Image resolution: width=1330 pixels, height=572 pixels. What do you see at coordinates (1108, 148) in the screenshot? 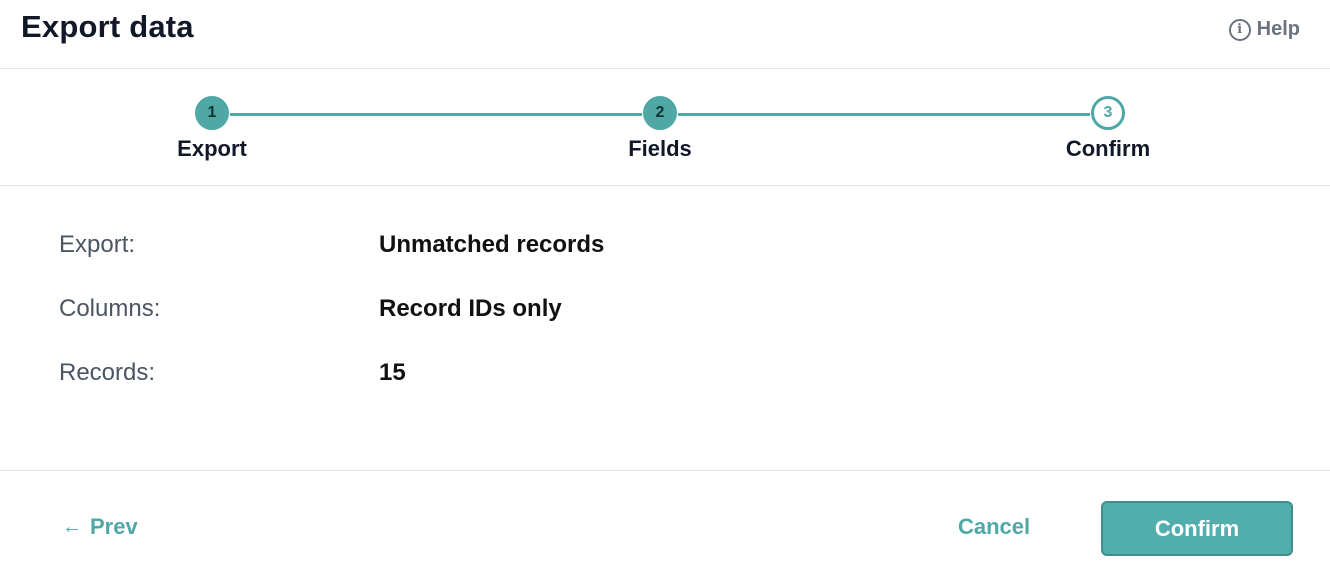
I see `step-label: Confirm` at bounding box center [1108, 148].